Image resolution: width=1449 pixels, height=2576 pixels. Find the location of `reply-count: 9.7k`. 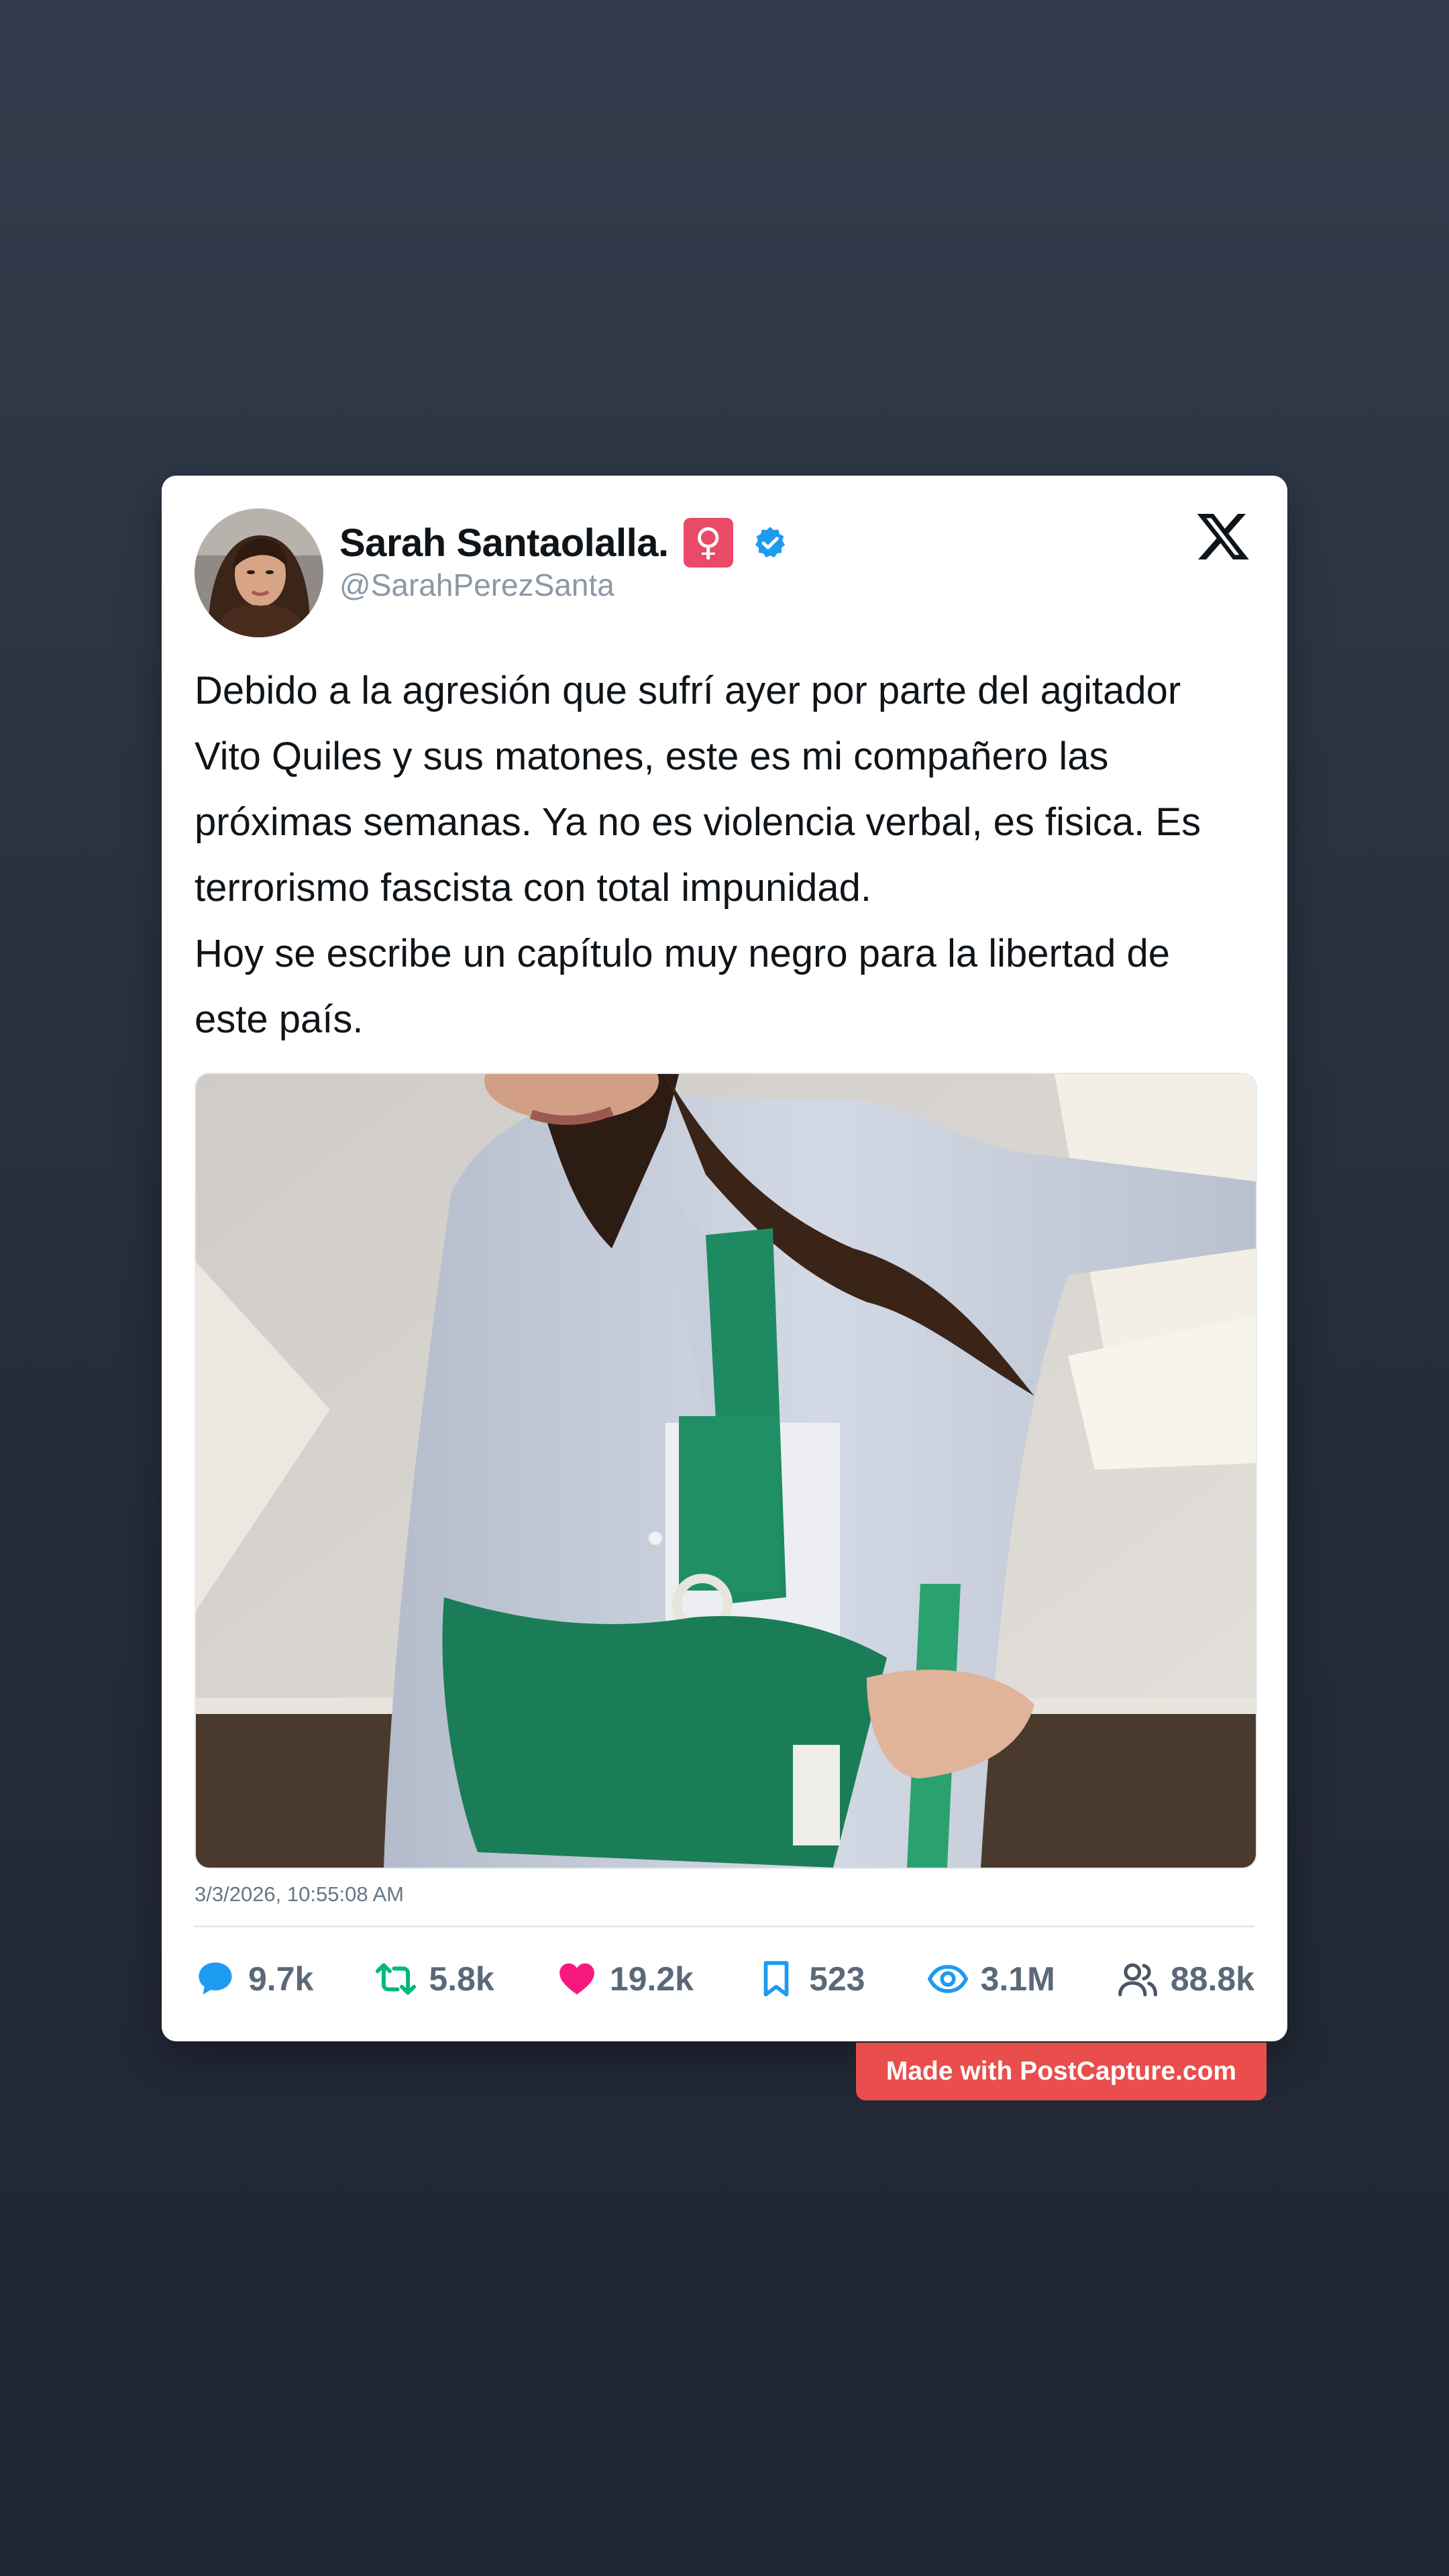

reply-count: 9.7k is located at coordinates (281, 1979).